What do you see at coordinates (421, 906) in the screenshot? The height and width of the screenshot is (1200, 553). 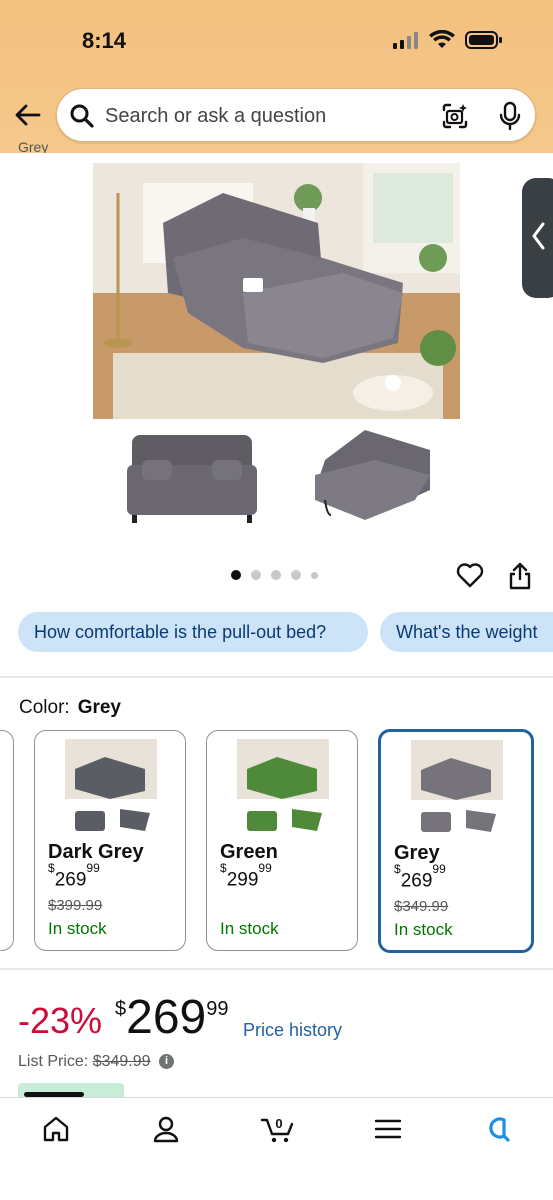 I see `swatch-list-price: $349.99` at bounding box center [421, 906].